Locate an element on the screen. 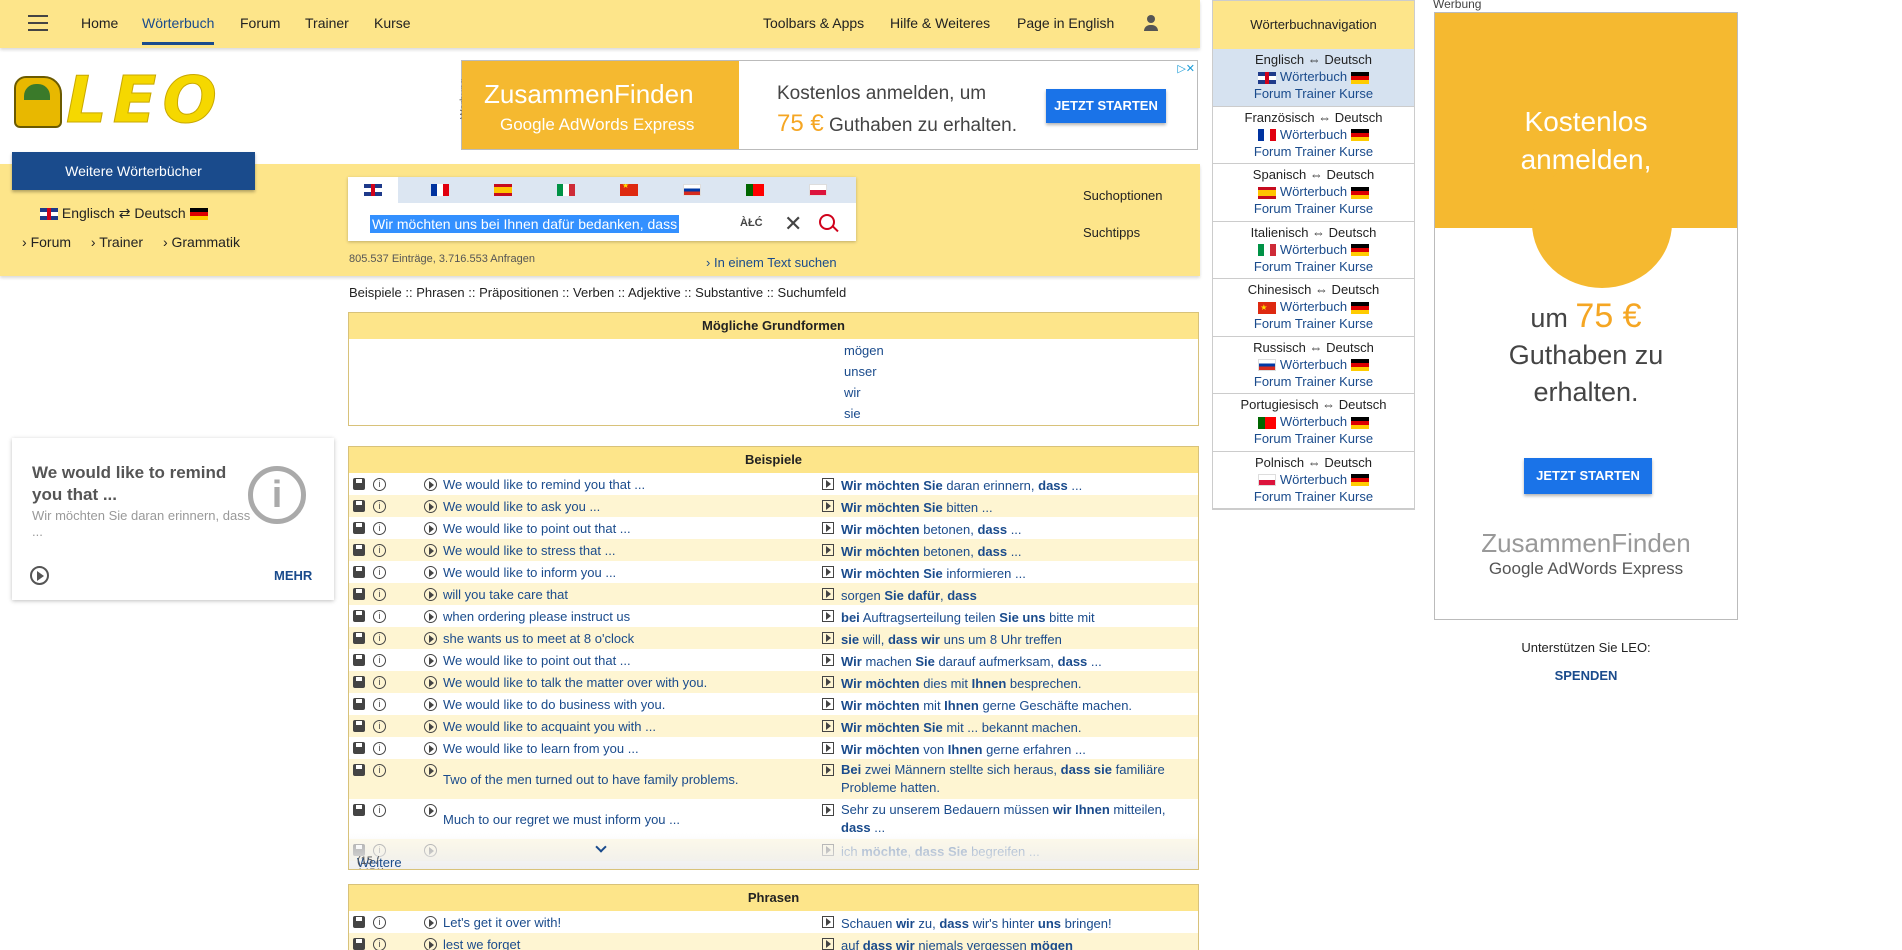 Image resolution: width=1902 pixels, height=950 pixels. search-icon is located at coordinates (827, 222).